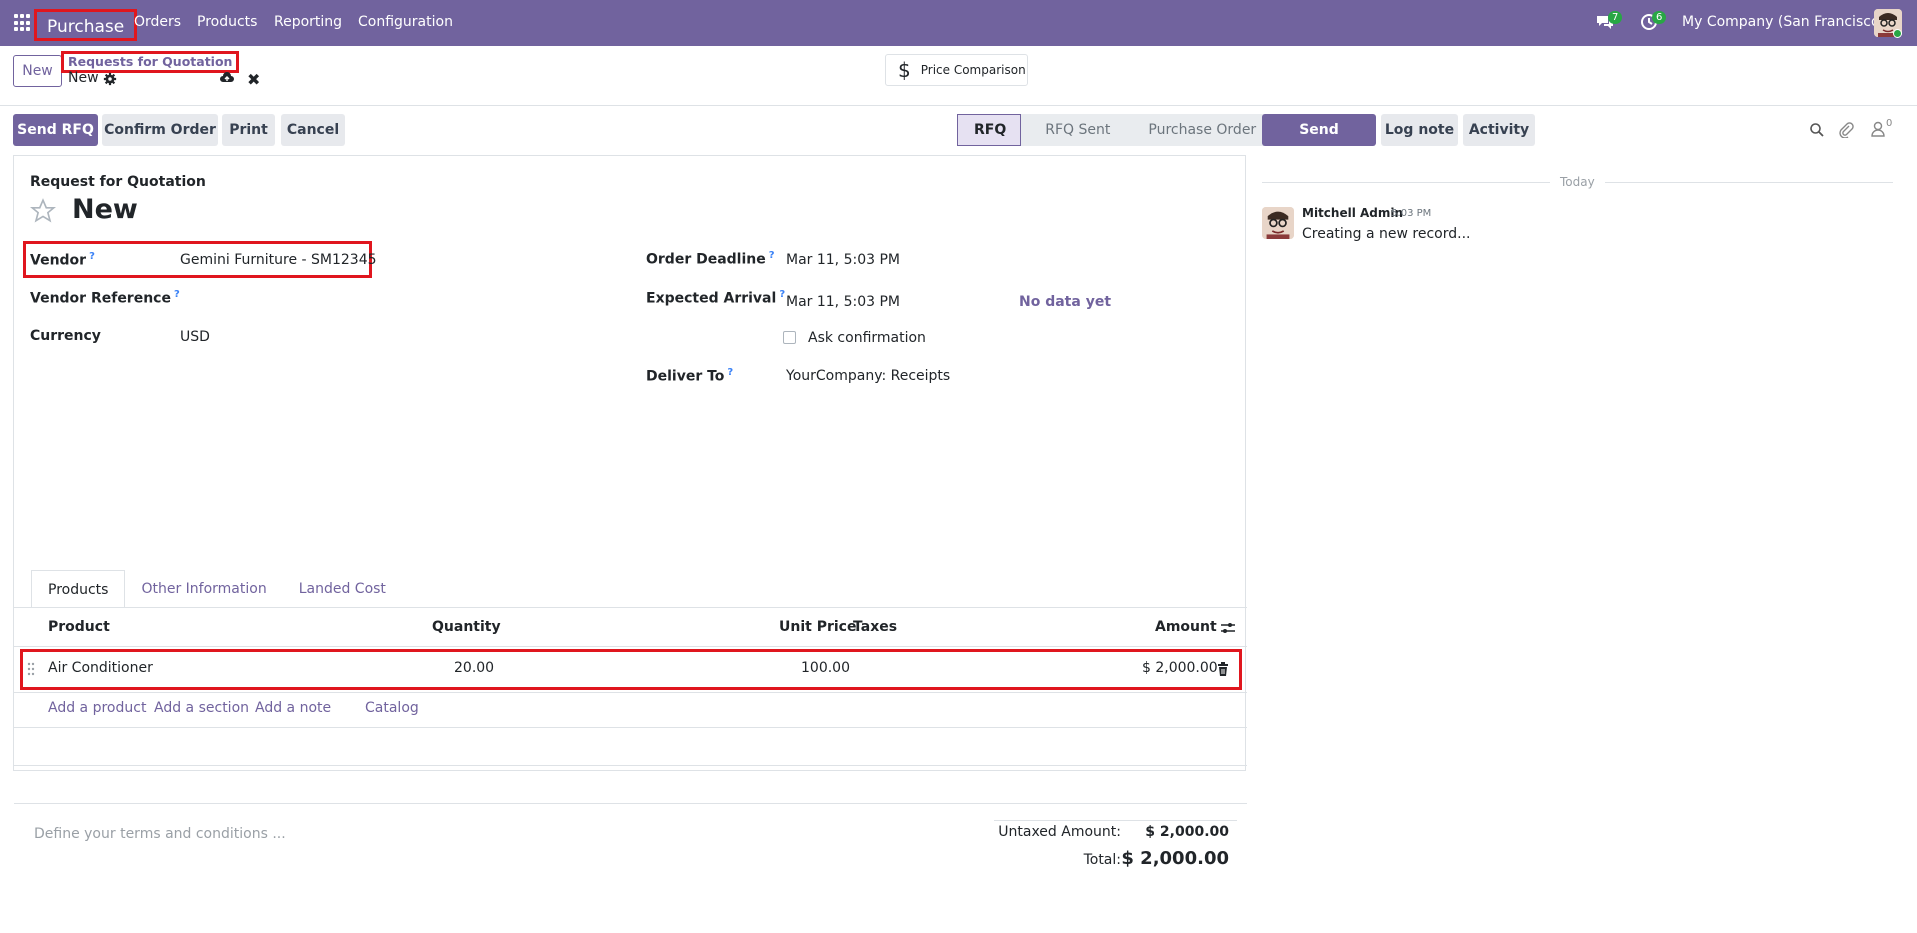 This screenshot has width=1917, height=933. I want to click on vendor-field: Gemini Furniture - SM12345, so click(278, 260).